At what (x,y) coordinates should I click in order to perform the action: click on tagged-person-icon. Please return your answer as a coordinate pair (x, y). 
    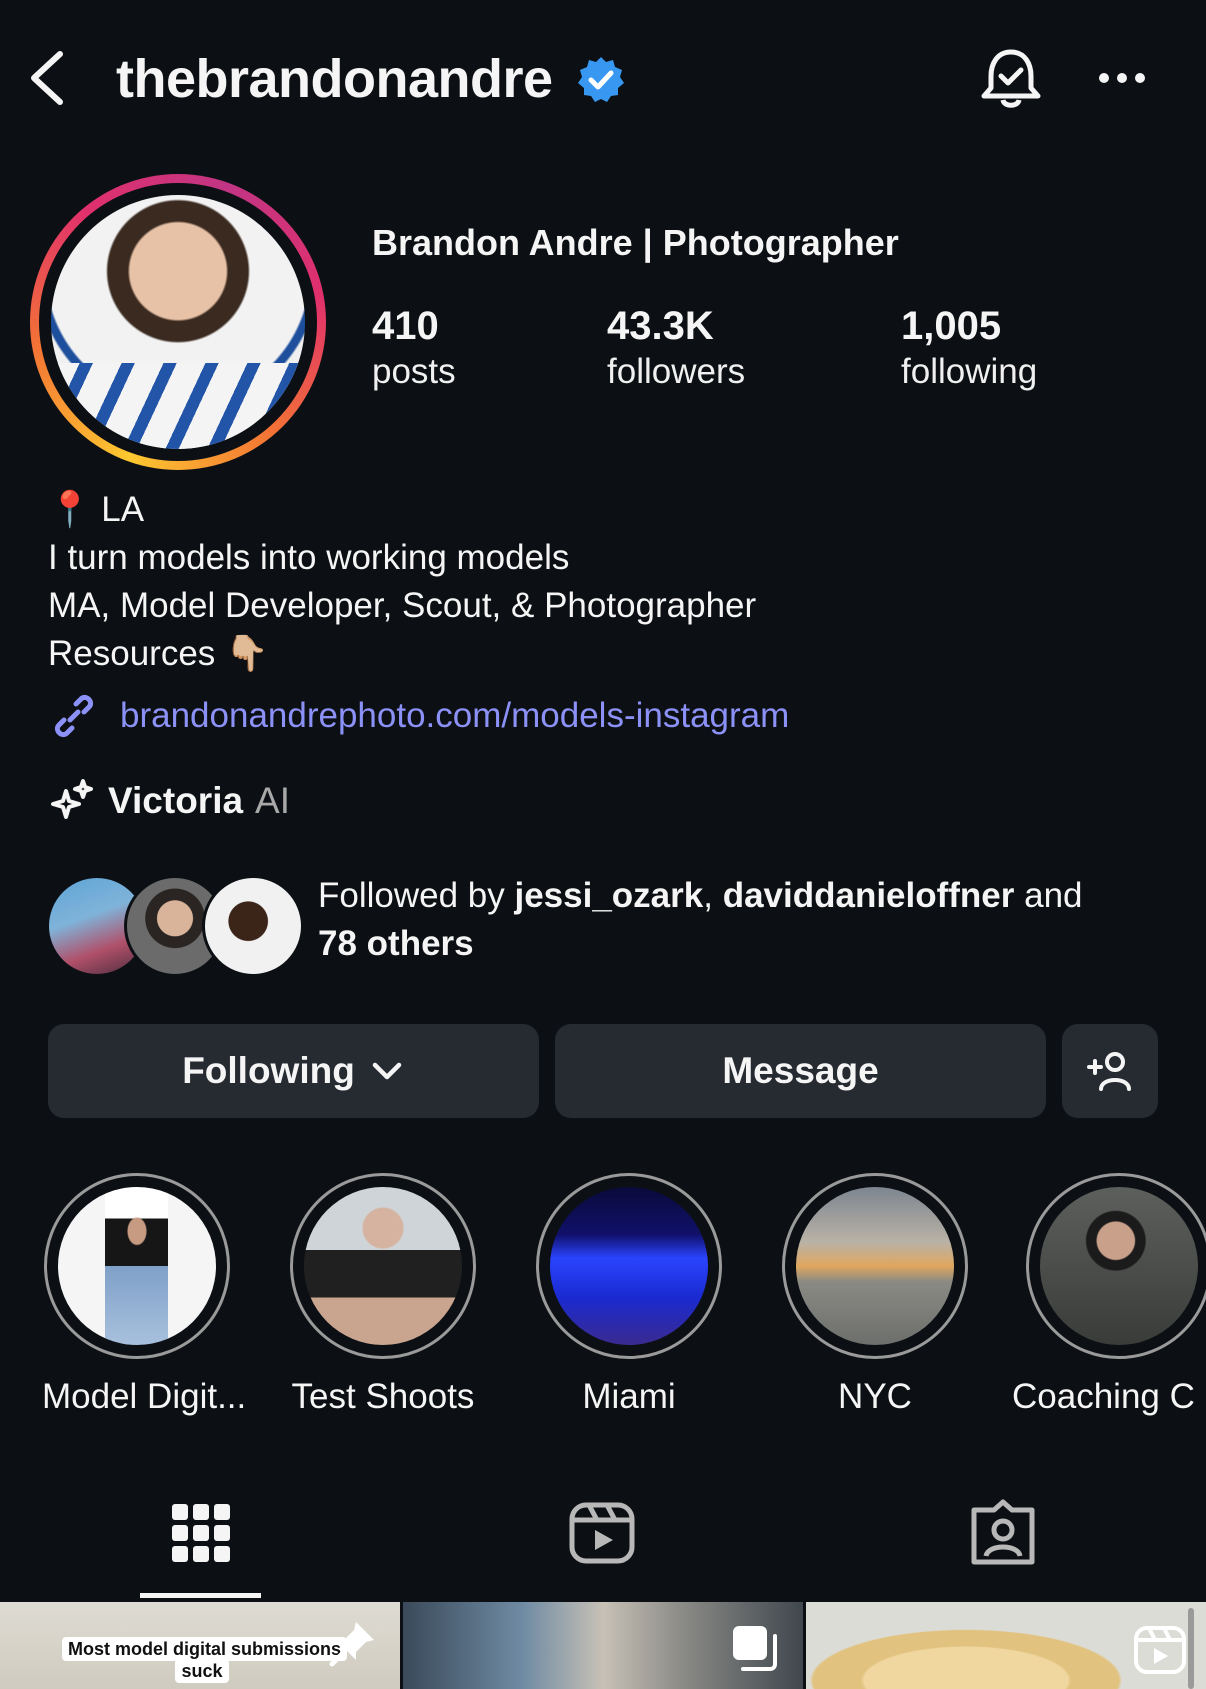
    Looking at the image, I should click on (1003, 1532).